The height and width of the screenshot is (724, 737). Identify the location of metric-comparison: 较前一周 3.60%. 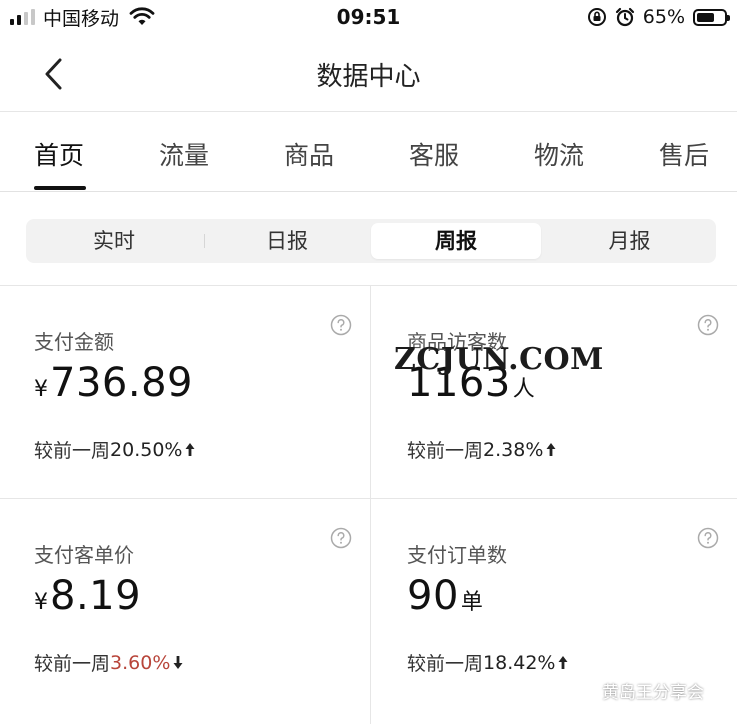
(108, 662).